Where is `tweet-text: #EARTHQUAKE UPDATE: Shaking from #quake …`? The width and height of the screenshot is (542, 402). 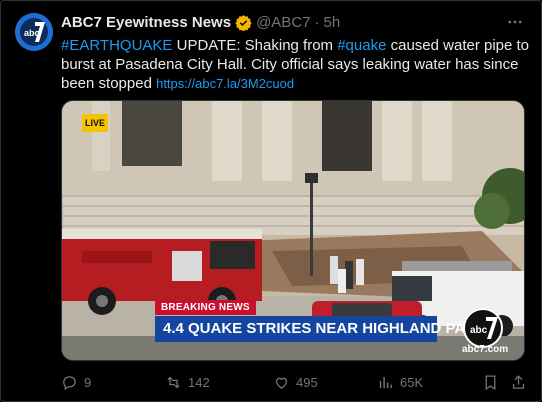 tweet-text: #EARTHQUAKE UPDATE: Shaking from #quake … is located at coordinates (296, 64).